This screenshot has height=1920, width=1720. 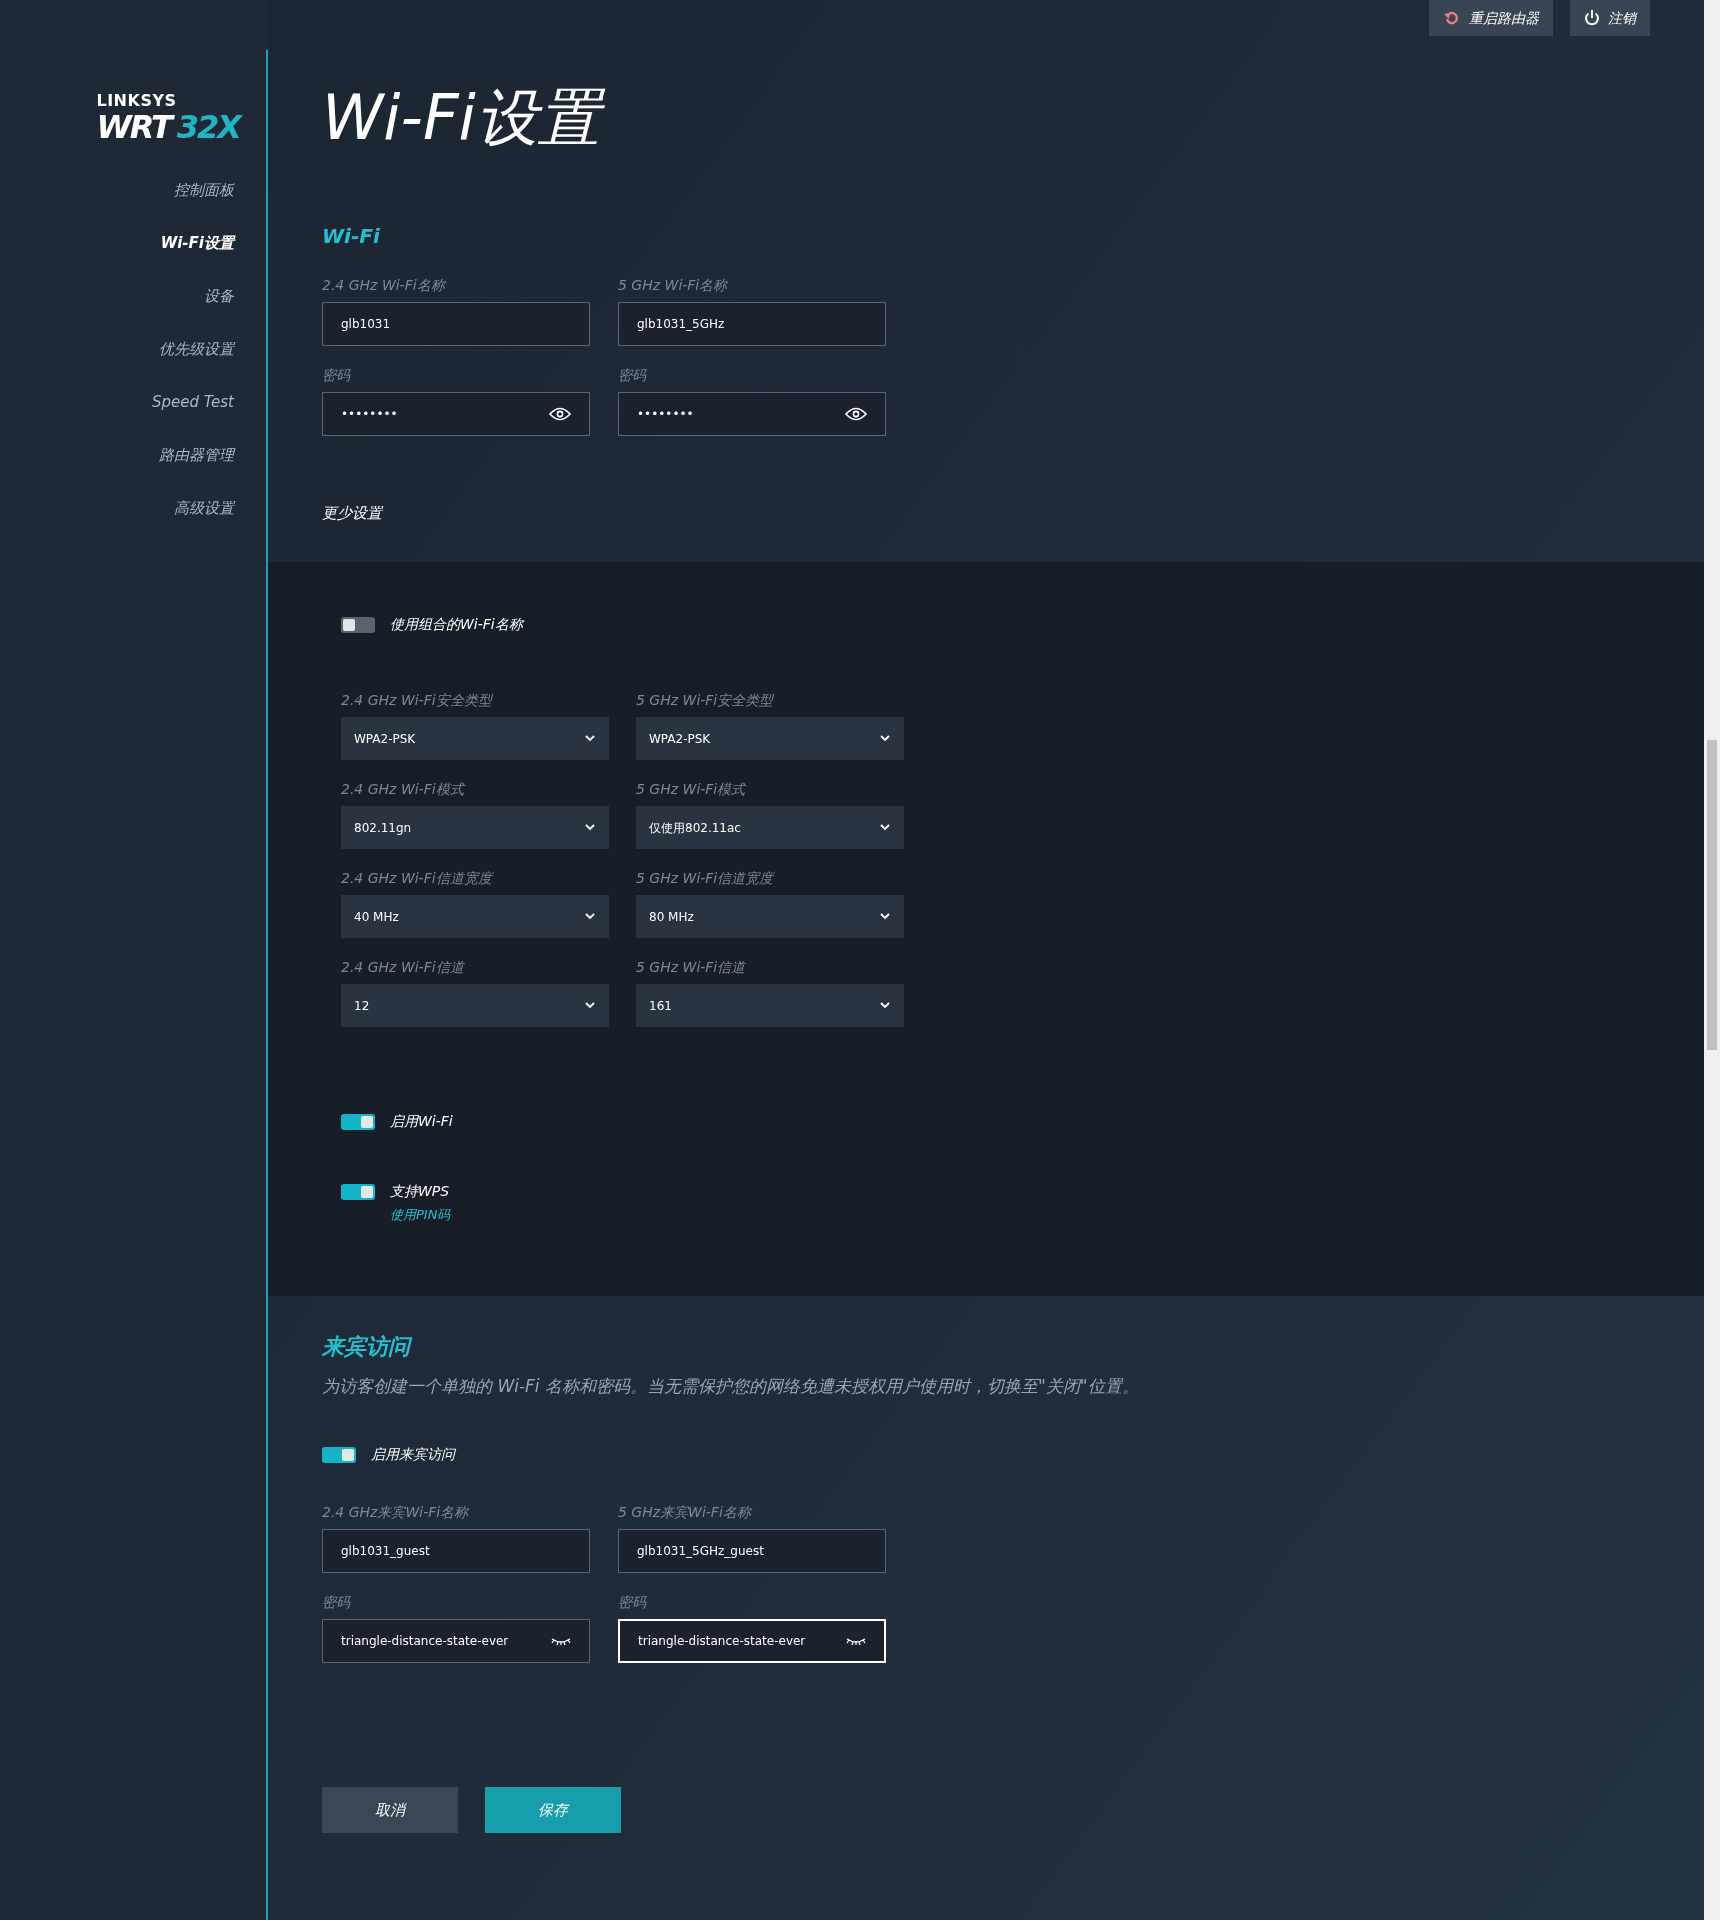 I want to click on input-field: glb1031_guest, so click(x=456, y=1551).